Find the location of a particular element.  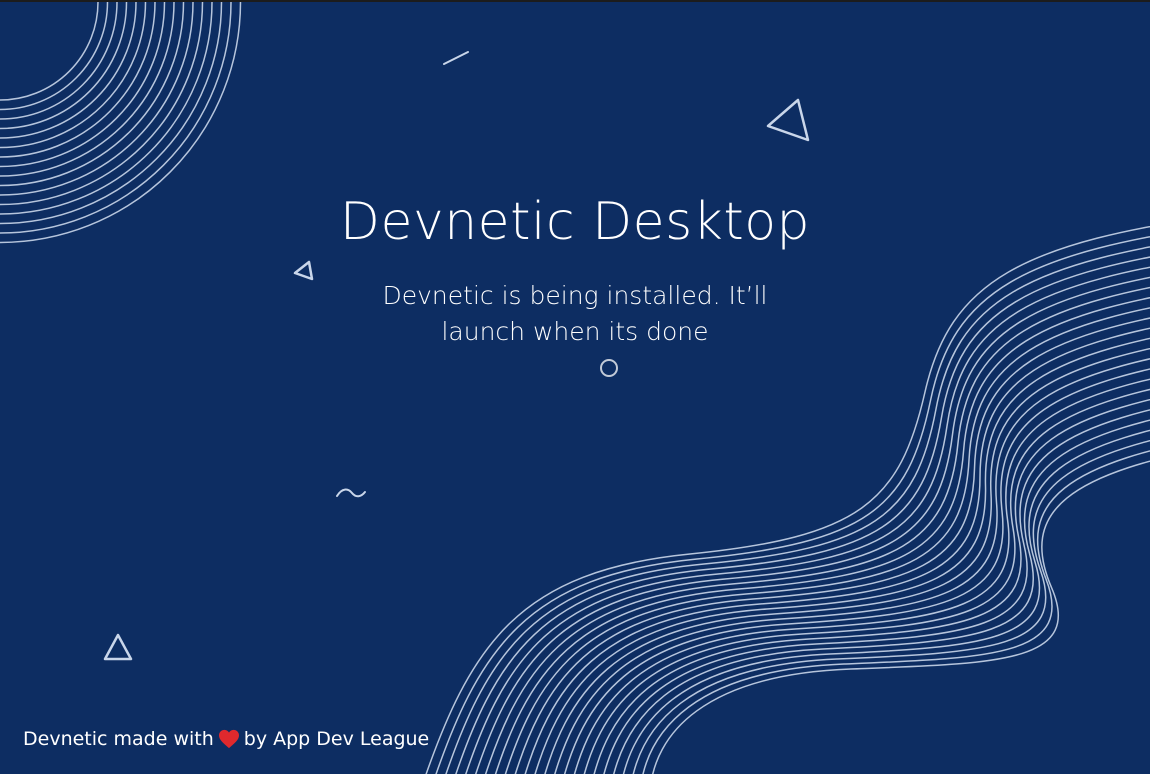

footer-text-before: Devnetic made with is located at coordinates (118, 739).